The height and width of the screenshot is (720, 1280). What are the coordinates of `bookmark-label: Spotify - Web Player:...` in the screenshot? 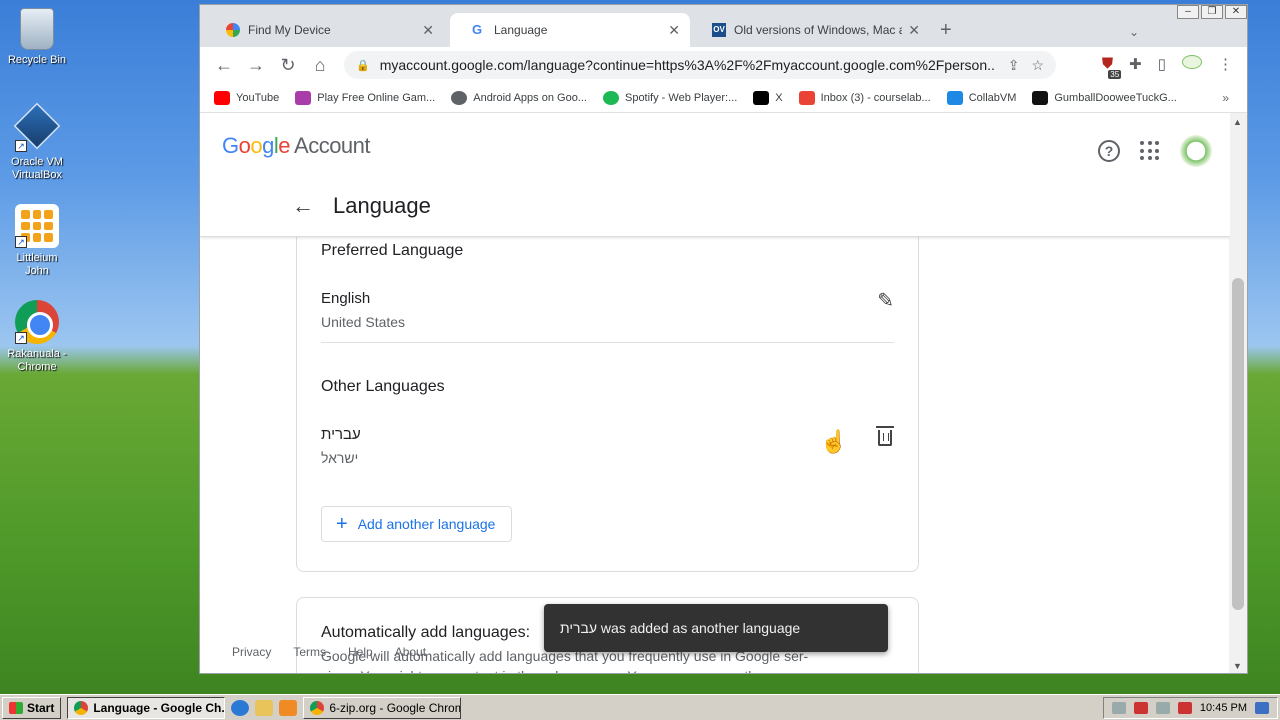 It's located at (681, 97).